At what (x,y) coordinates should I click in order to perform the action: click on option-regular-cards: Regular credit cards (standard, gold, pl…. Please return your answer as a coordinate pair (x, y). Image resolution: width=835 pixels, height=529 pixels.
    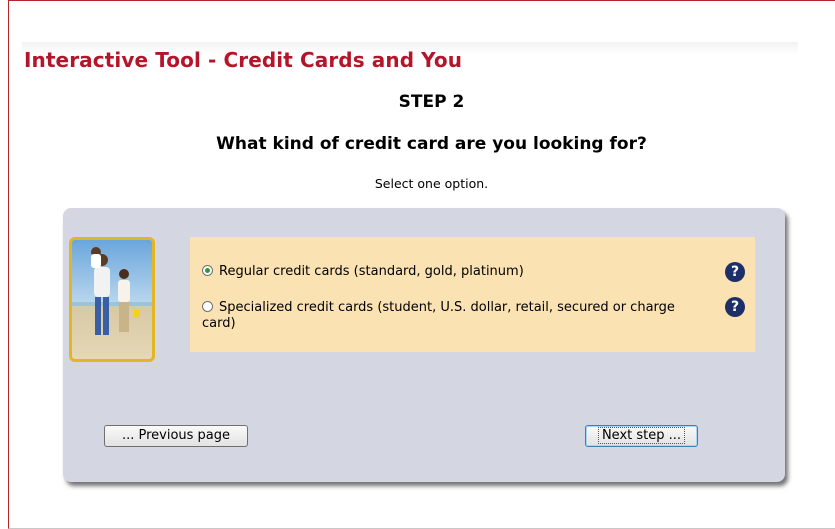
    Looking at the image, I should click on (462, 272).